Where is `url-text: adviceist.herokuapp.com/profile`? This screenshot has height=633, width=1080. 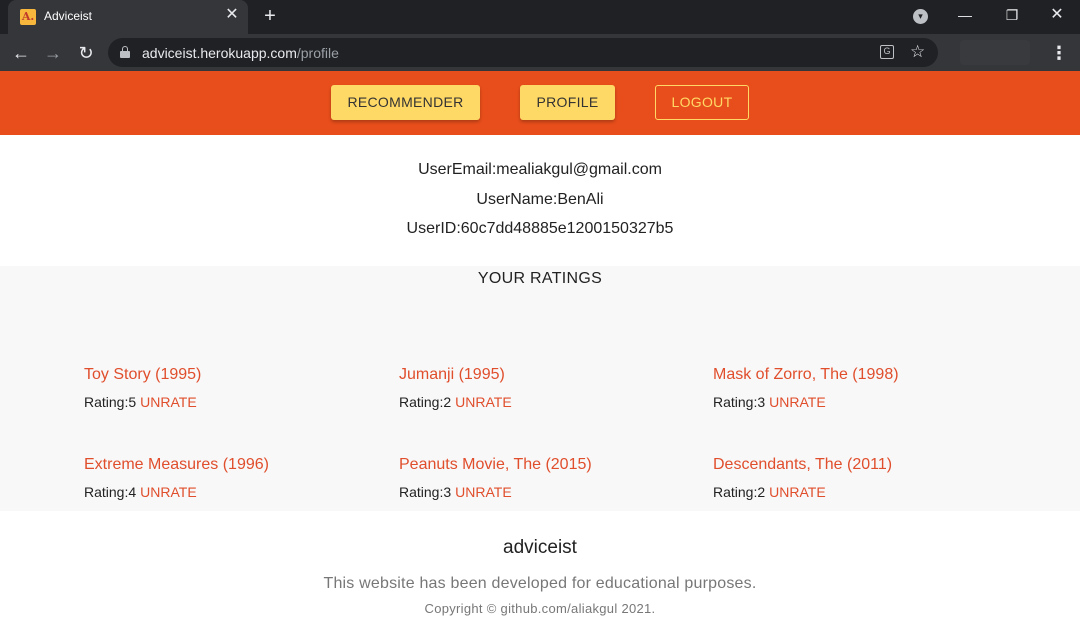 url-text: adviceist.herokuapp.com/profile is located at coordinates (240, 53).